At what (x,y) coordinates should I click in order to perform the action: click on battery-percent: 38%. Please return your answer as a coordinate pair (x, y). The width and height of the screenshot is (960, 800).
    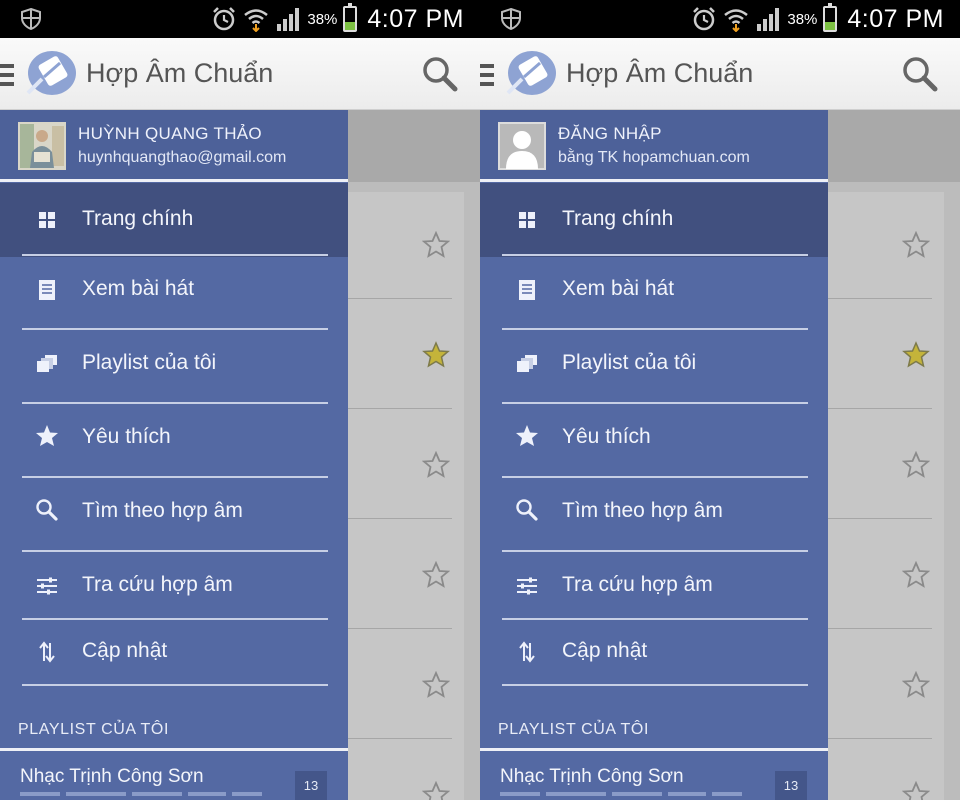
    Looking at the image, I should click on (322, 19).